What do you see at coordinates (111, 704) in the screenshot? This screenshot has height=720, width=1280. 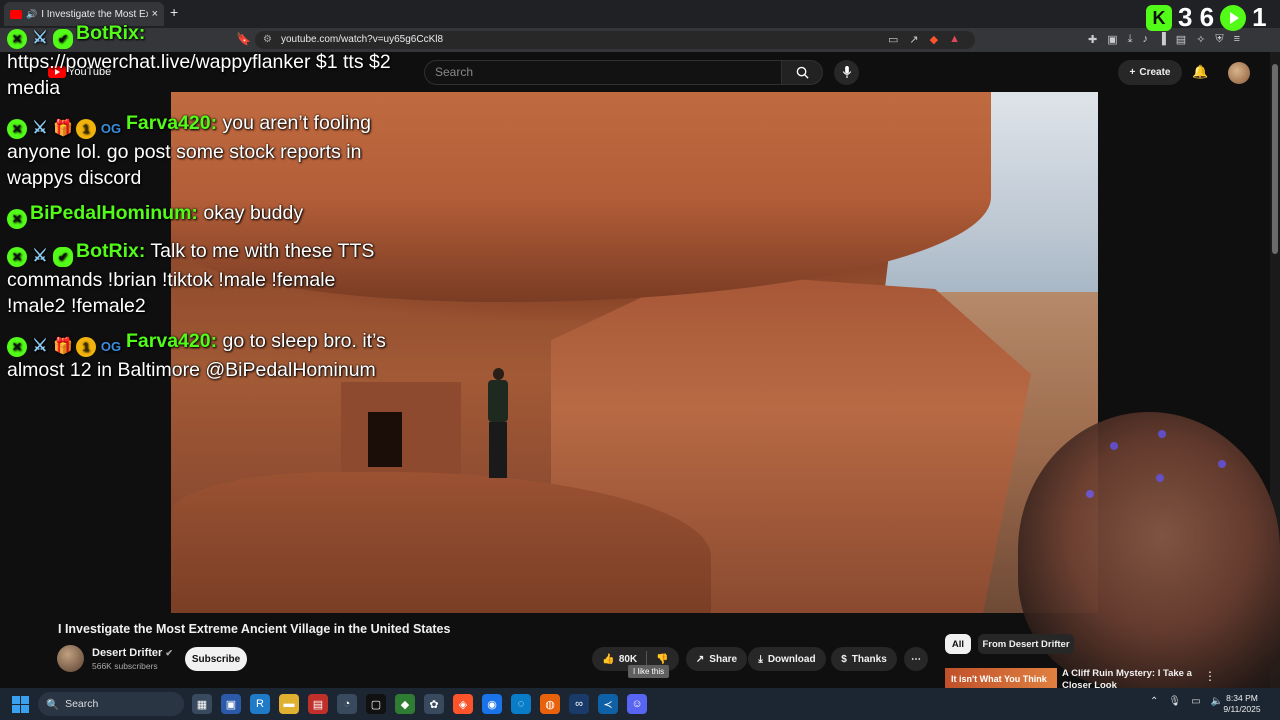 I see `taskbar-search: 🔍 Search` at bounding box center [111, 704].